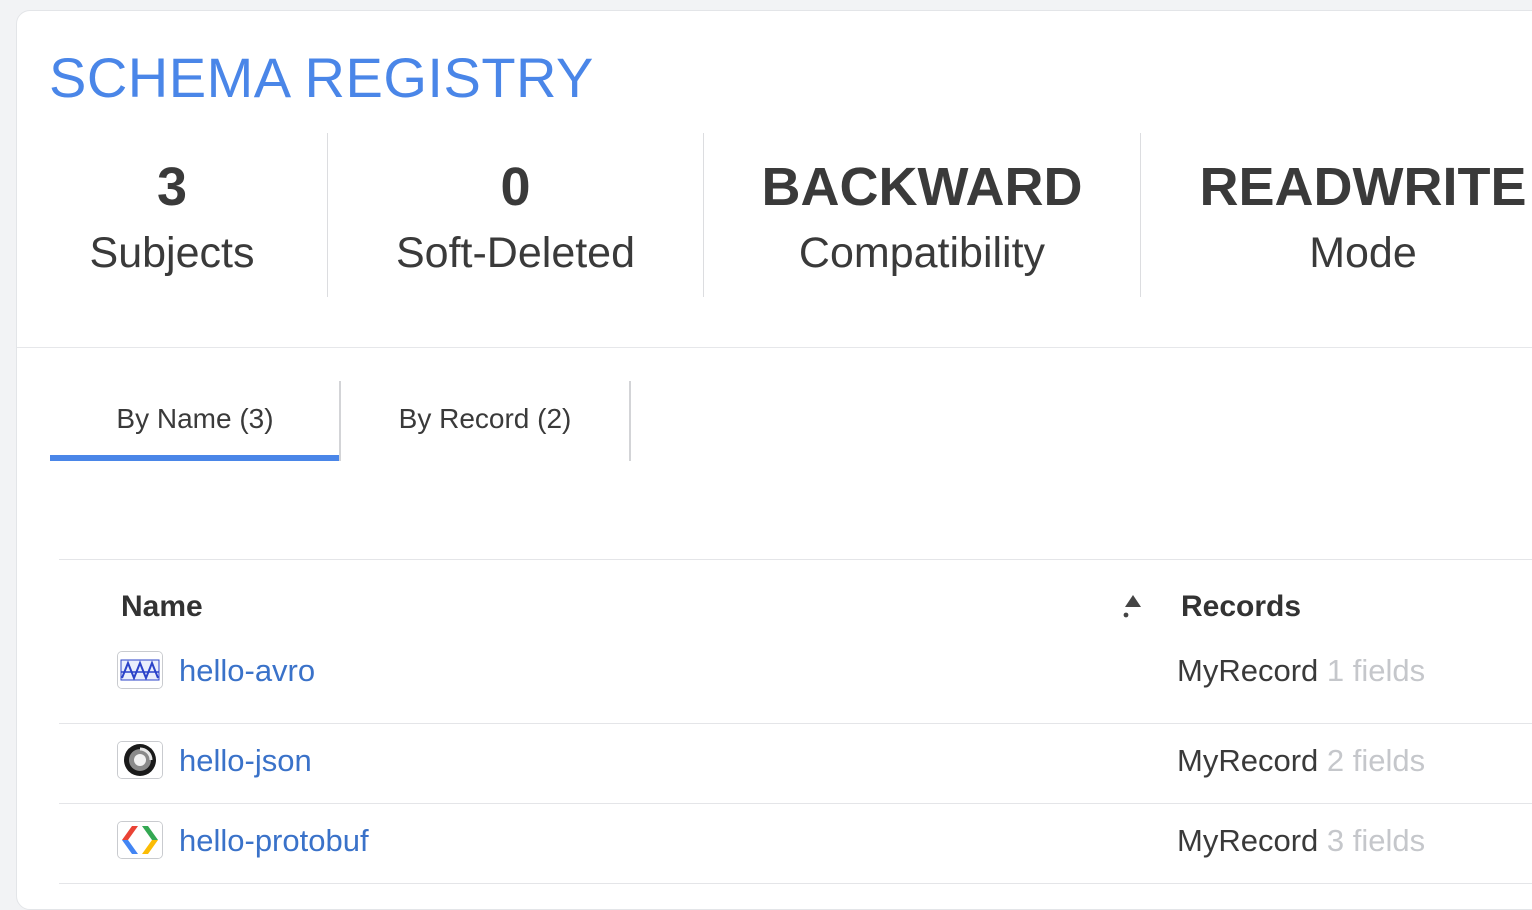 The image size is (1532, 910). Describe the element at coordinates (140, 840) in the screenshot. I see `protobuf-logo-icon` at that location.